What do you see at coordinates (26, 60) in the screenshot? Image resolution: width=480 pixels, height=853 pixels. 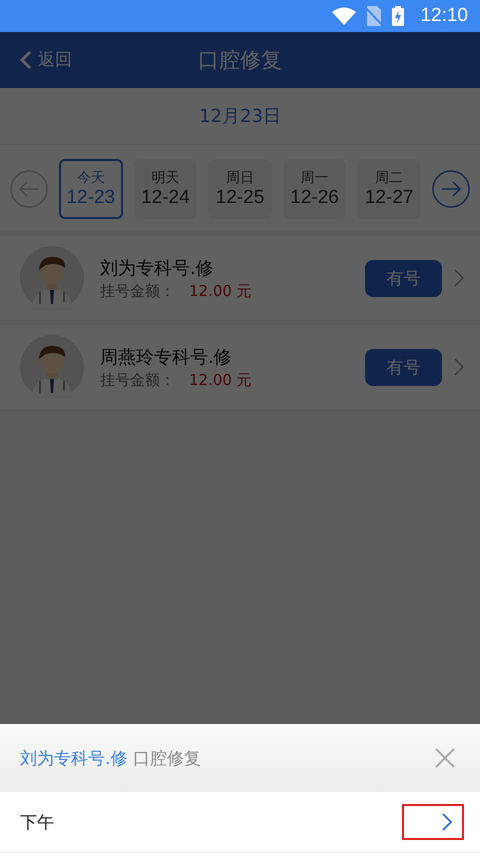 I see `back-chevron-icon` at bounding box center [26, 60].